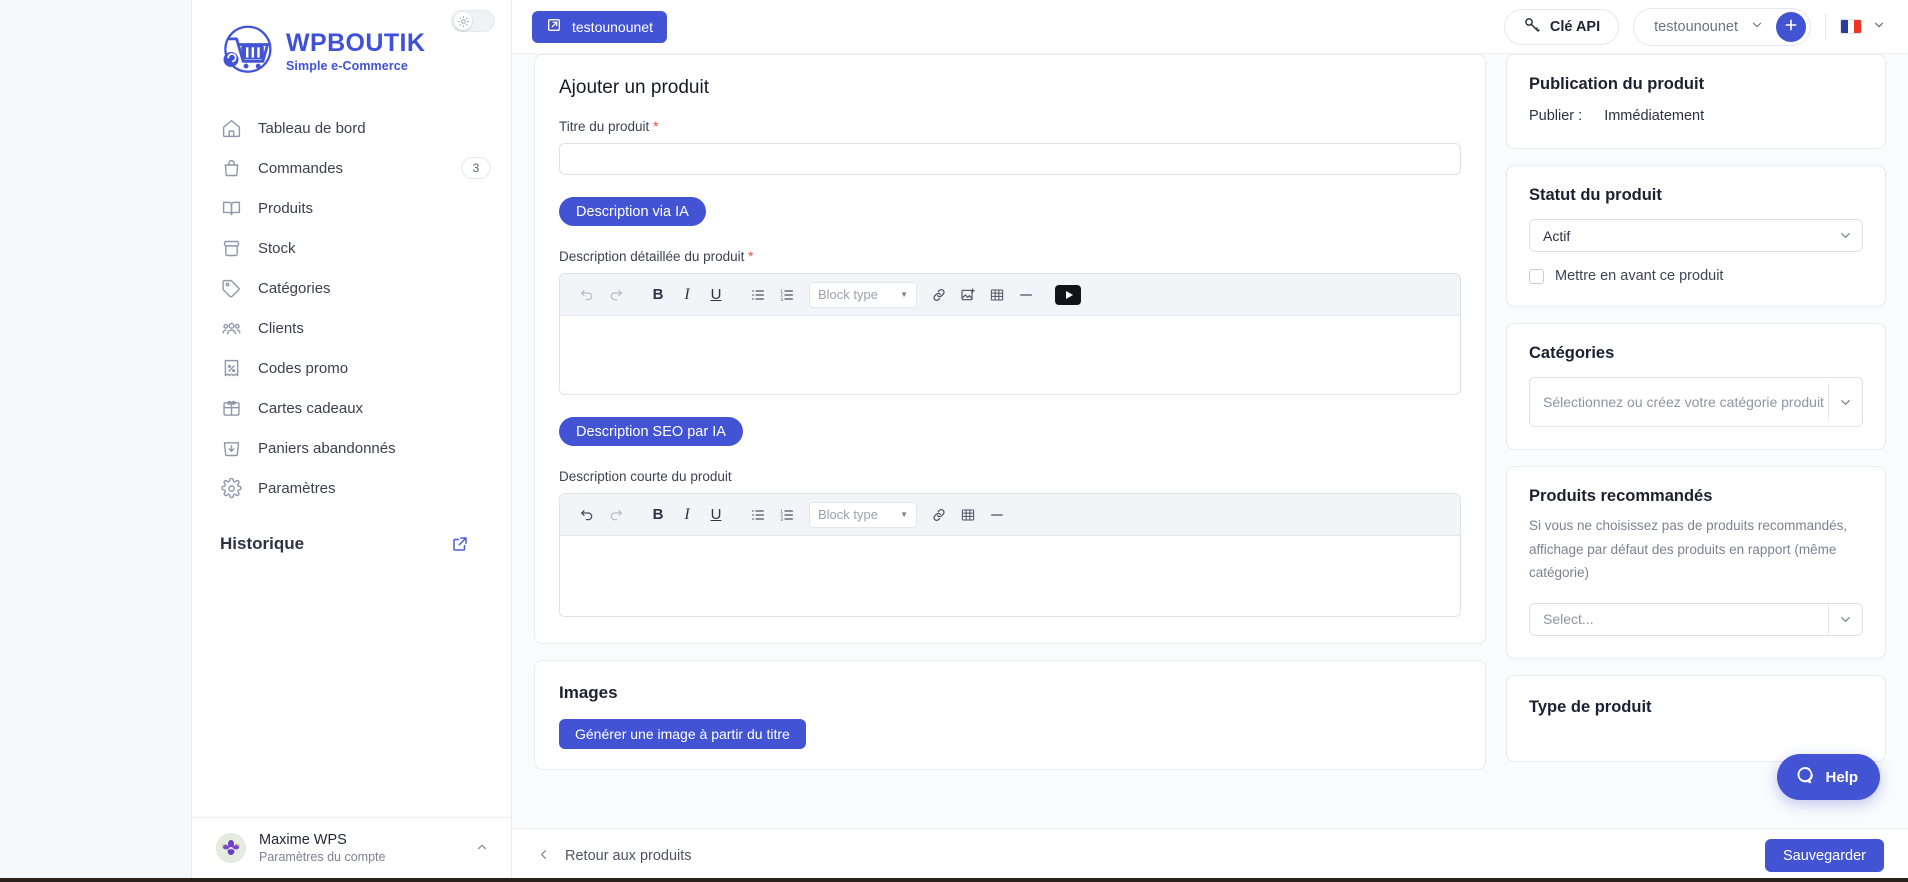 The height and width of the screenshot is (882, 1908). I want to click on tag-icon, so click(231, 288).